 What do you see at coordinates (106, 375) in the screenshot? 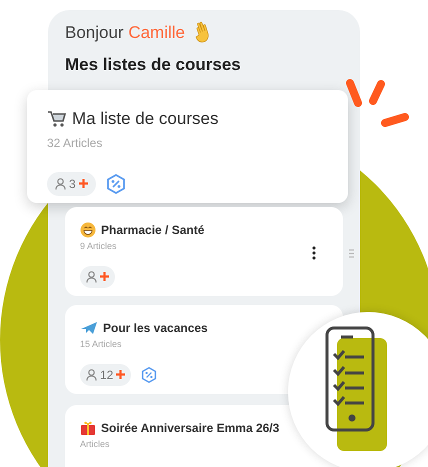
I see `members-chip: 12` at bounding box center [106, 375].